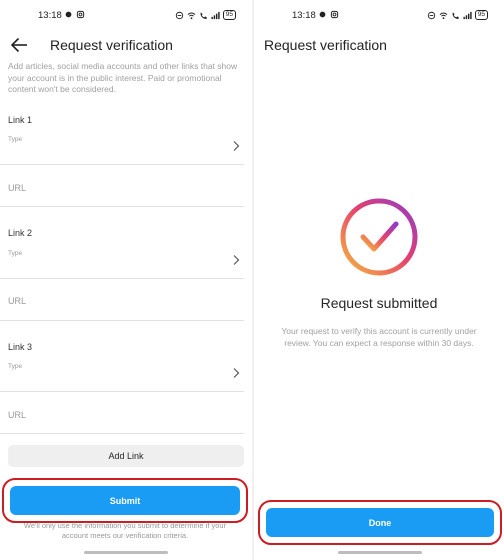 This screenshot has height=560, width=504. I want to click on submitted-heading: Request submitted, so click(379, 303).